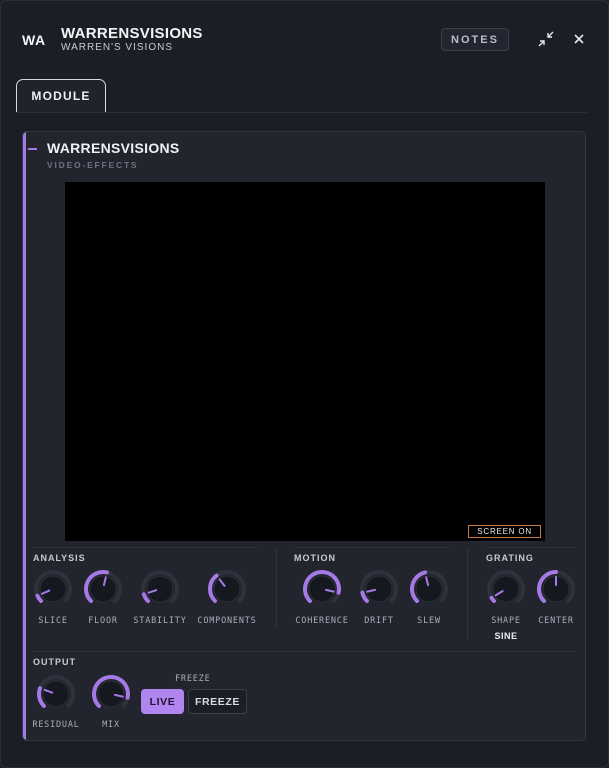 Image resolution: width=609 pixels, height=768 pixels. I want to click on shape-value: SINE, so click(506, 636).